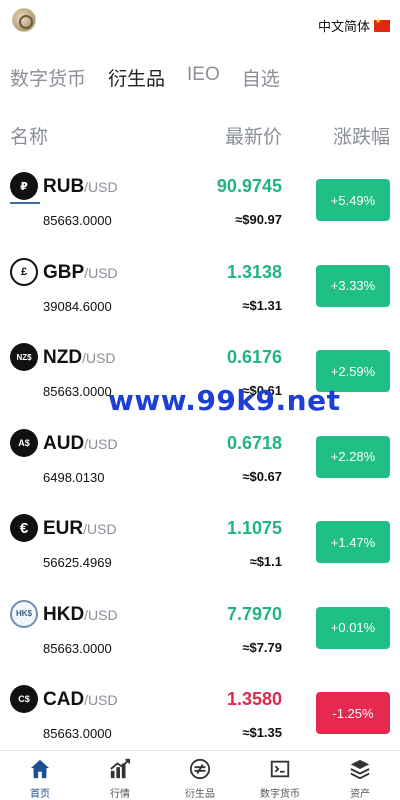  I want to click on change-badge: +1.47%, so click(353, 542).